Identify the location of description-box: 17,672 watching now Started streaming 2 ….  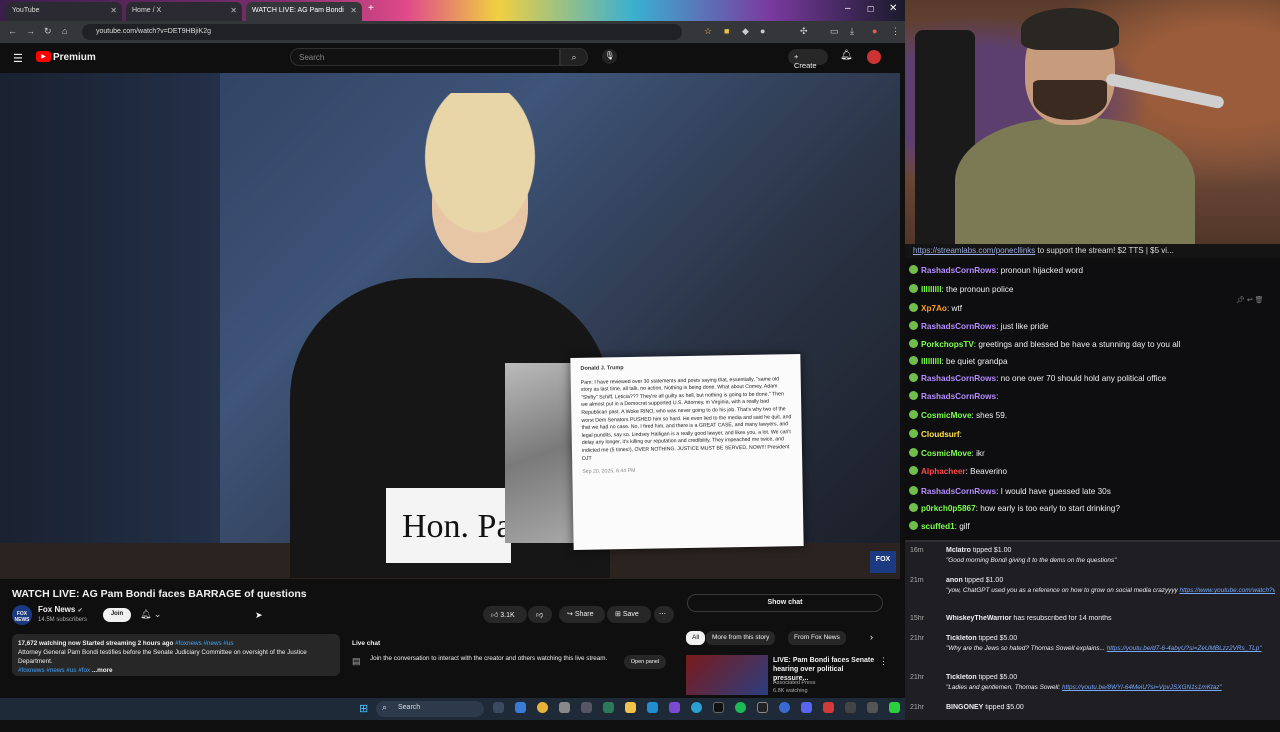
(176, 655).